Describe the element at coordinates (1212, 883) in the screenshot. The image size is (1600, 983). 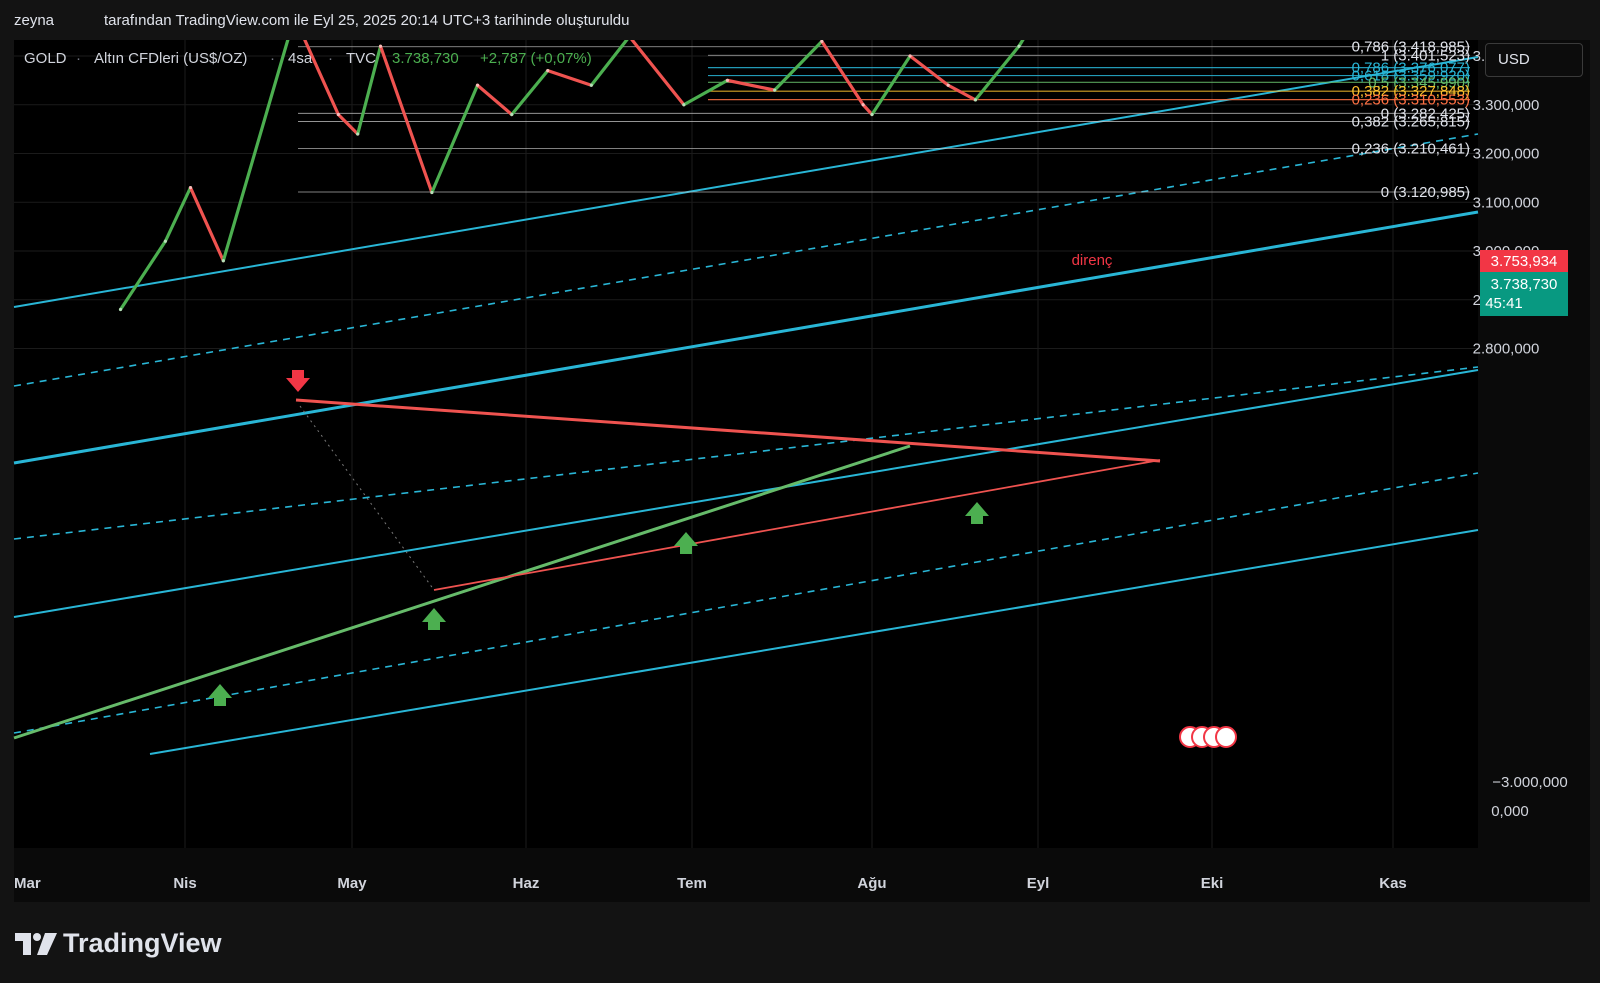
I see `time-axis-label: Eki` at that location.